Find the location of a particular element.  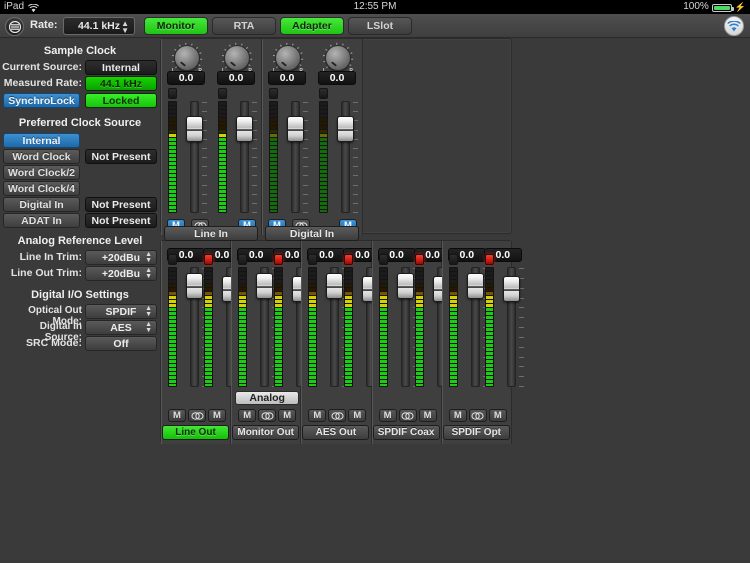

strip-name-button: AES Out is located at coordinates (336, 432).